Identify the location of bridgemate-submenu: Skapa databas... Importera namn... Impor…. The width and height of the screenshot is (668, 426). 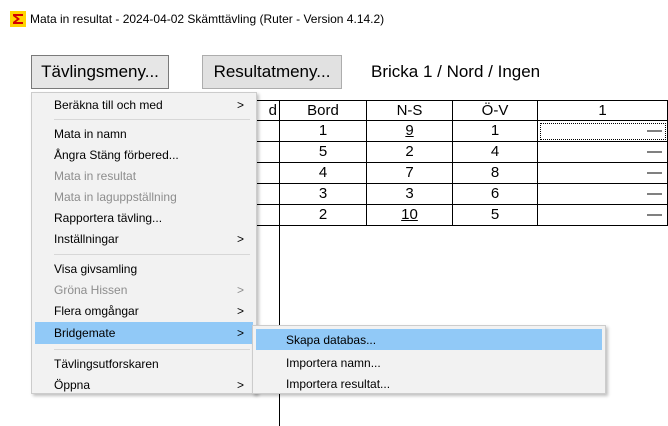
(429, 359).